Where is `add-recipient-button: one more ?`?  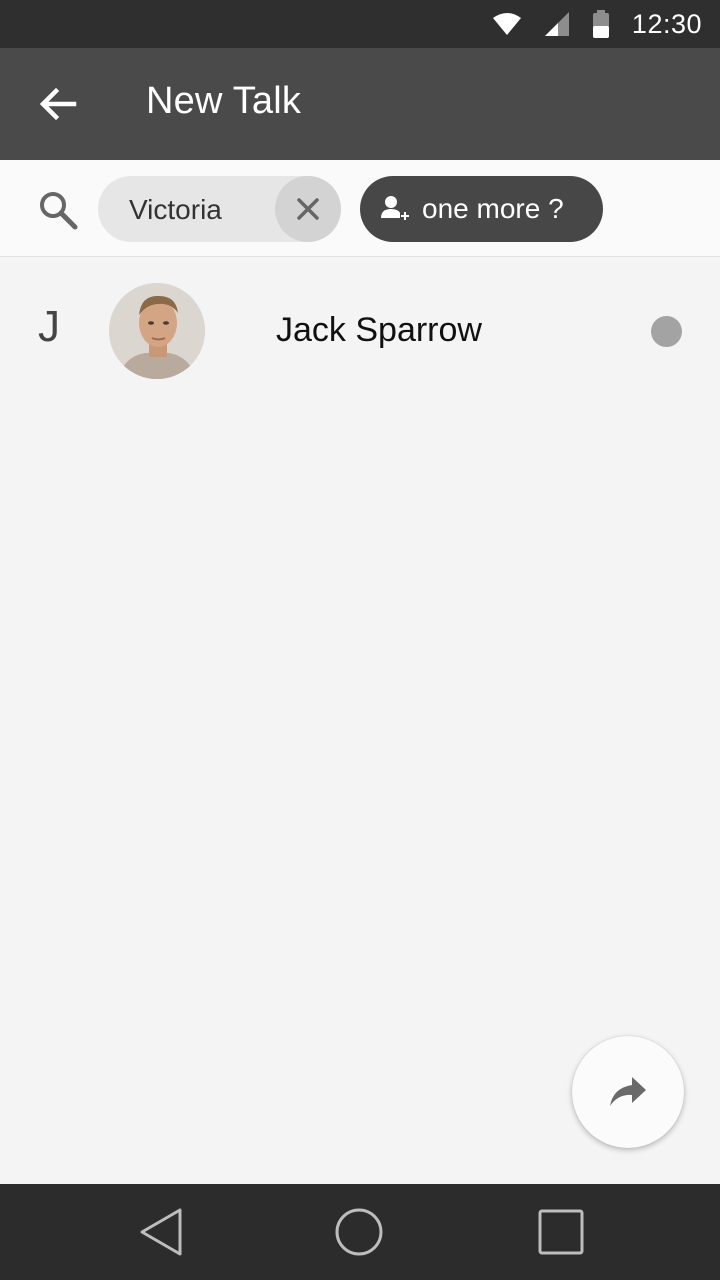
add-recipient-button: one more ? is located at coordinates (481, 209).